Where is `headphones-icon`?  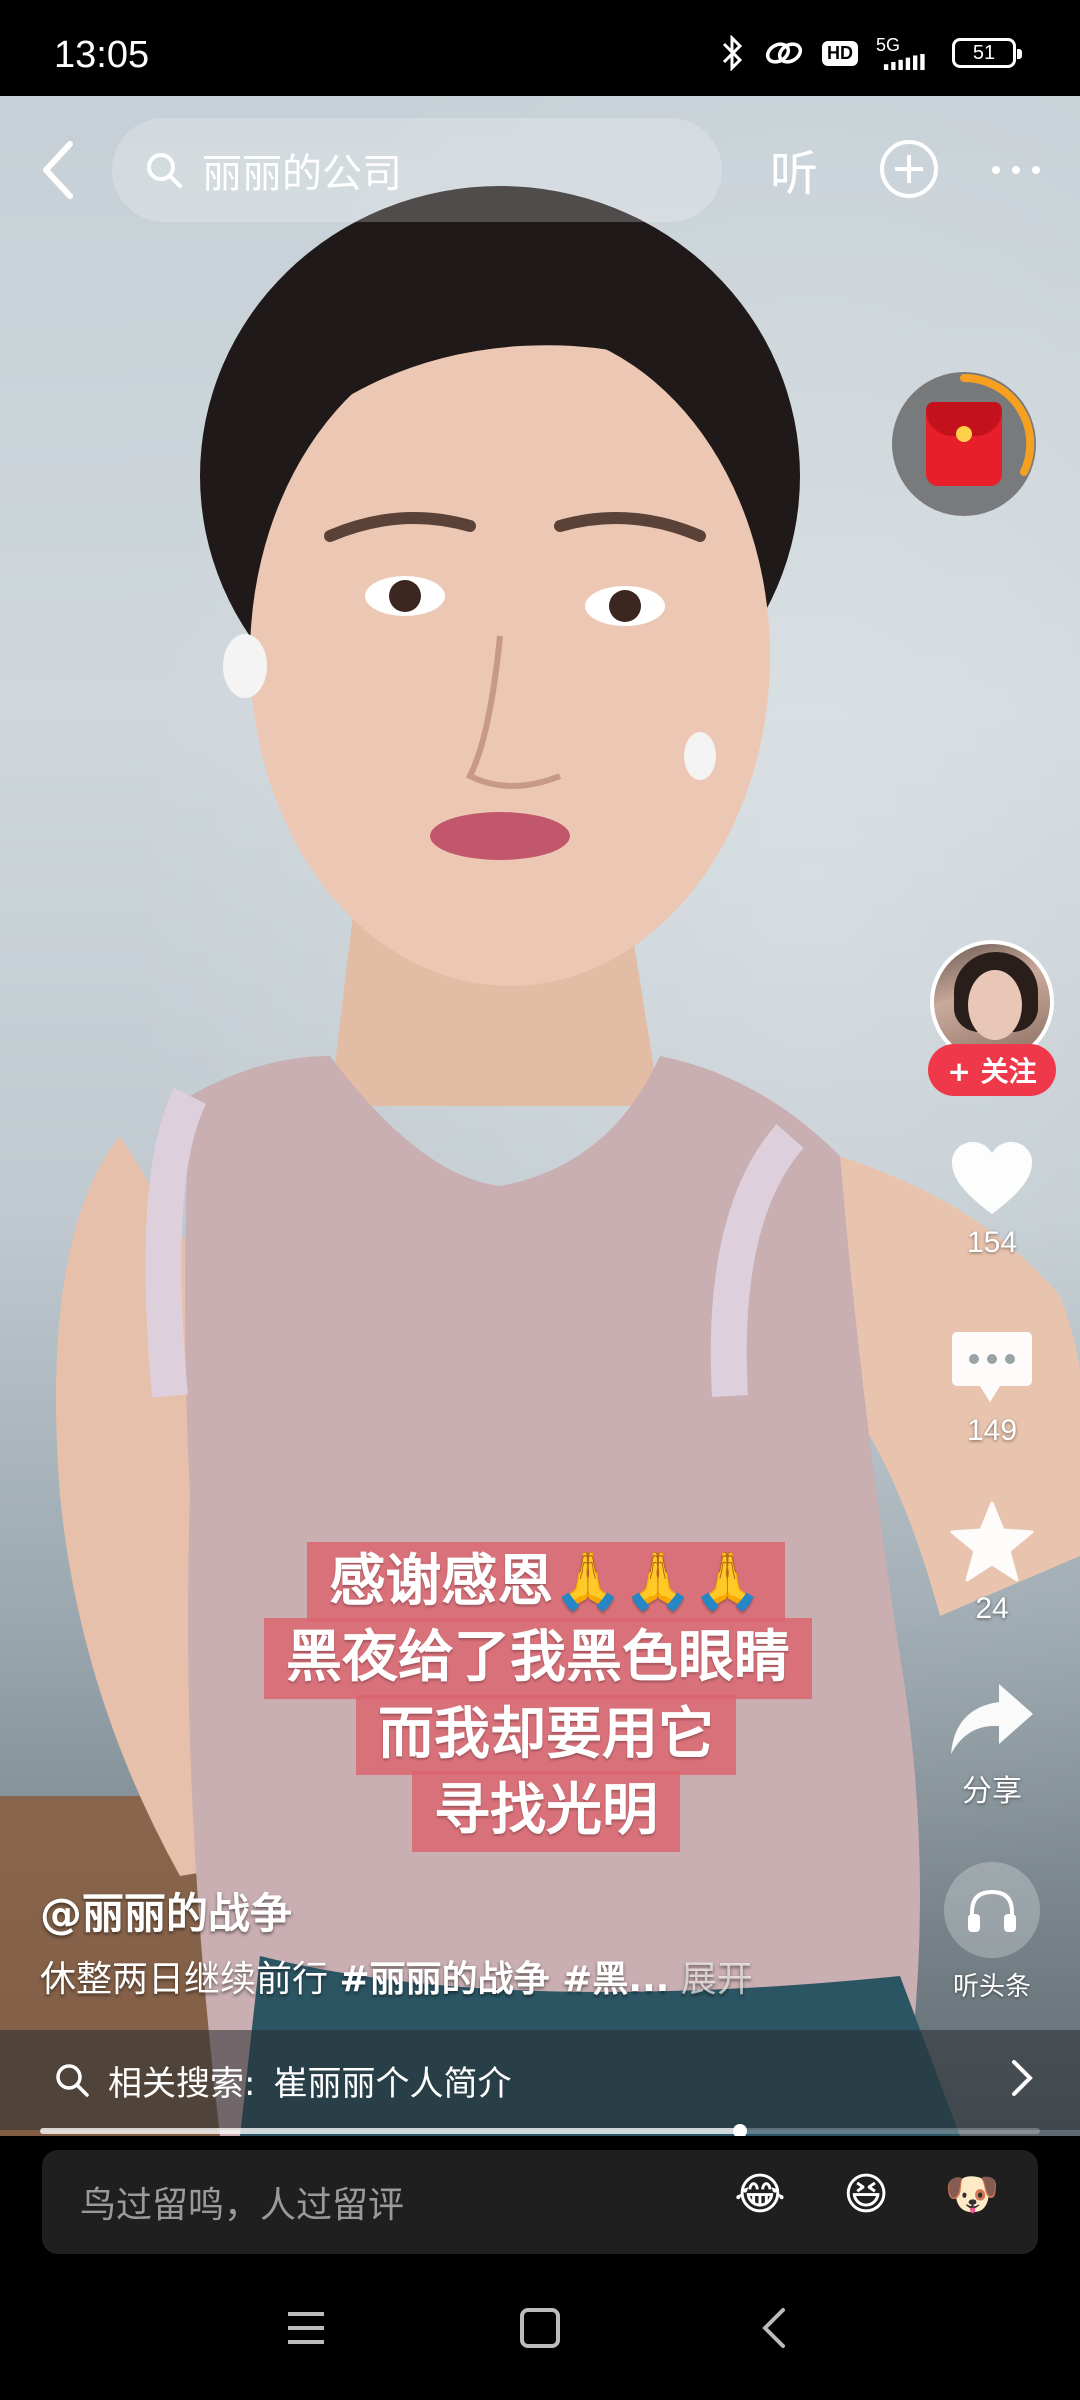 headphones-icon is located at coordinates (992, 1910).